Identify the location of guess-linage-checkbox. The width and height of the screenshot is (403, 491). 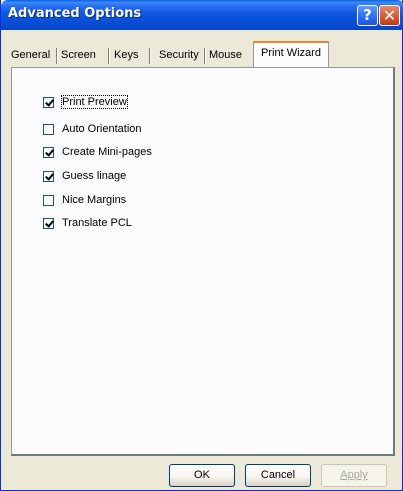
(48, 176).